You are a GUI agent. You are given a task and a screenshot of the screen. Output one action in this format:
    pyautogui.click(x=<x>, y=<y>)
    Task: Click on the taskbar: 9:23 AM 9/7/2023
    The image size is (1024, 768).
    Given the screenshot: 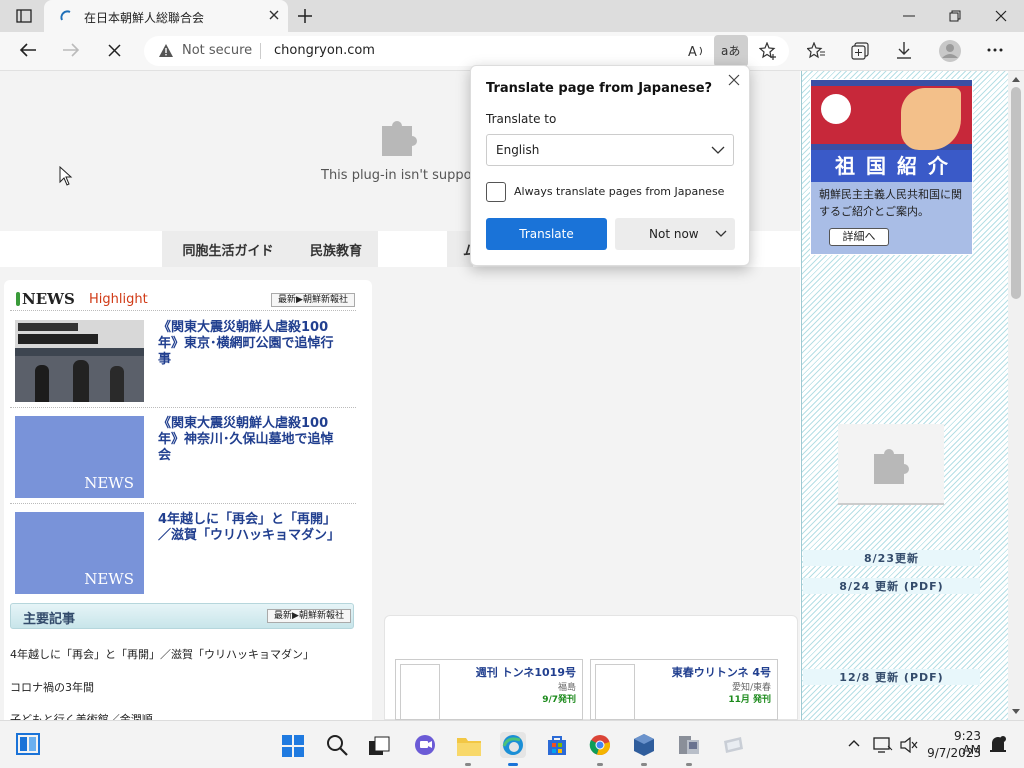 What is the action you would take?
    pyautogui.click(x=512, y=744)
    